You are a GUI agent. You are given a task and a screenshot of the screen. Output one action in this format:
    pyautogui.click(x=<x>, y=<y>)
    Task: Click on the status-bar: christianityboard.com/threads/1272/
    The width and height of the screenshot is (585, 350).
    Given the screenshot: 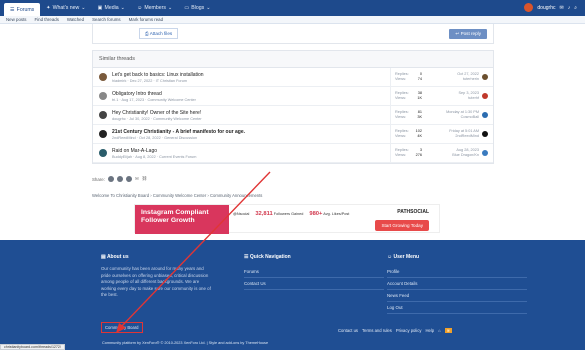 What is the action you would take?
    pyautogui.click(x=32, y=347)
    